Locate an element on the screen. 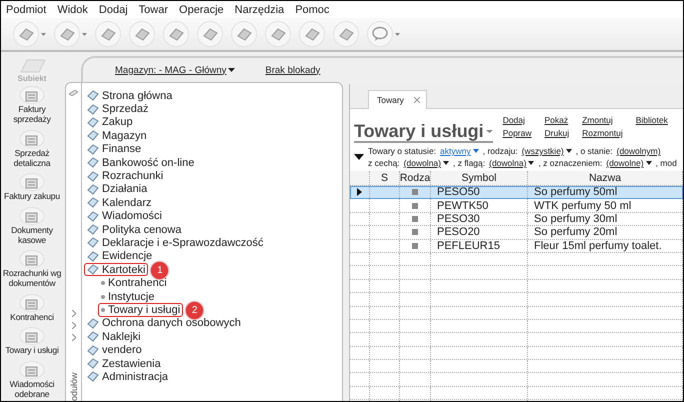 The image size is (684, 402). menu-item: Operacje is located at coordinates (201, 9).